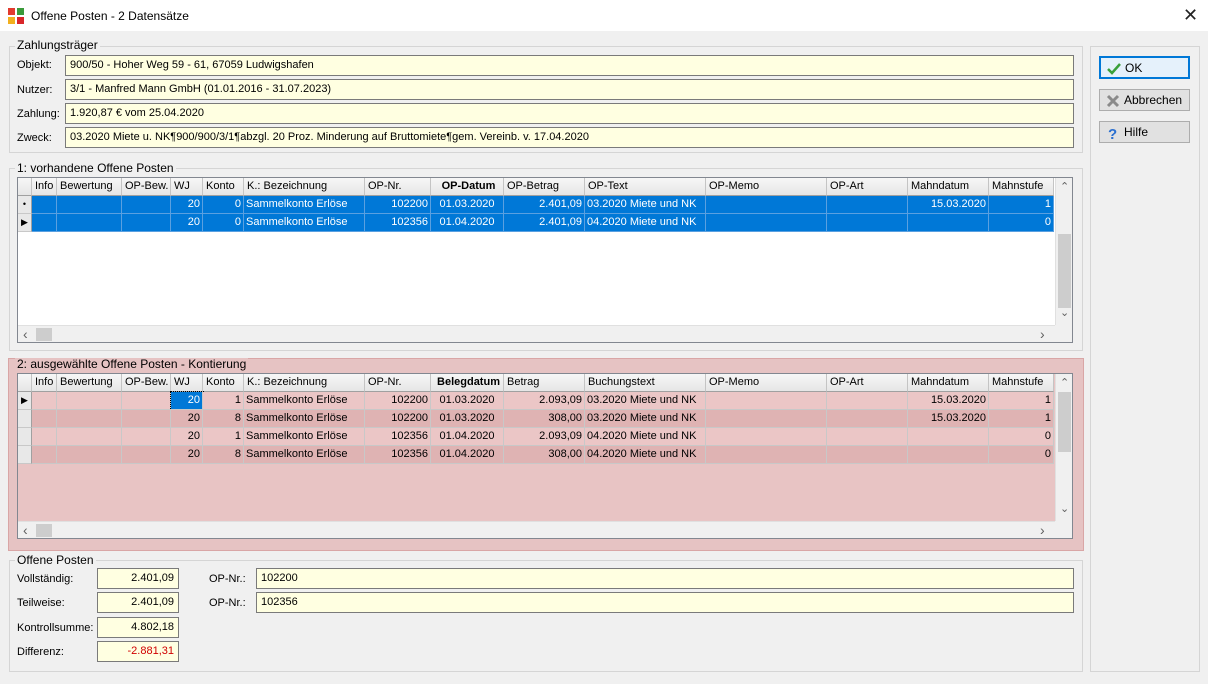  What do you see at coordinates (544, 419) in the screenshot?
I see `cell-betrag: 308,00` at bounding box center [544, 419].